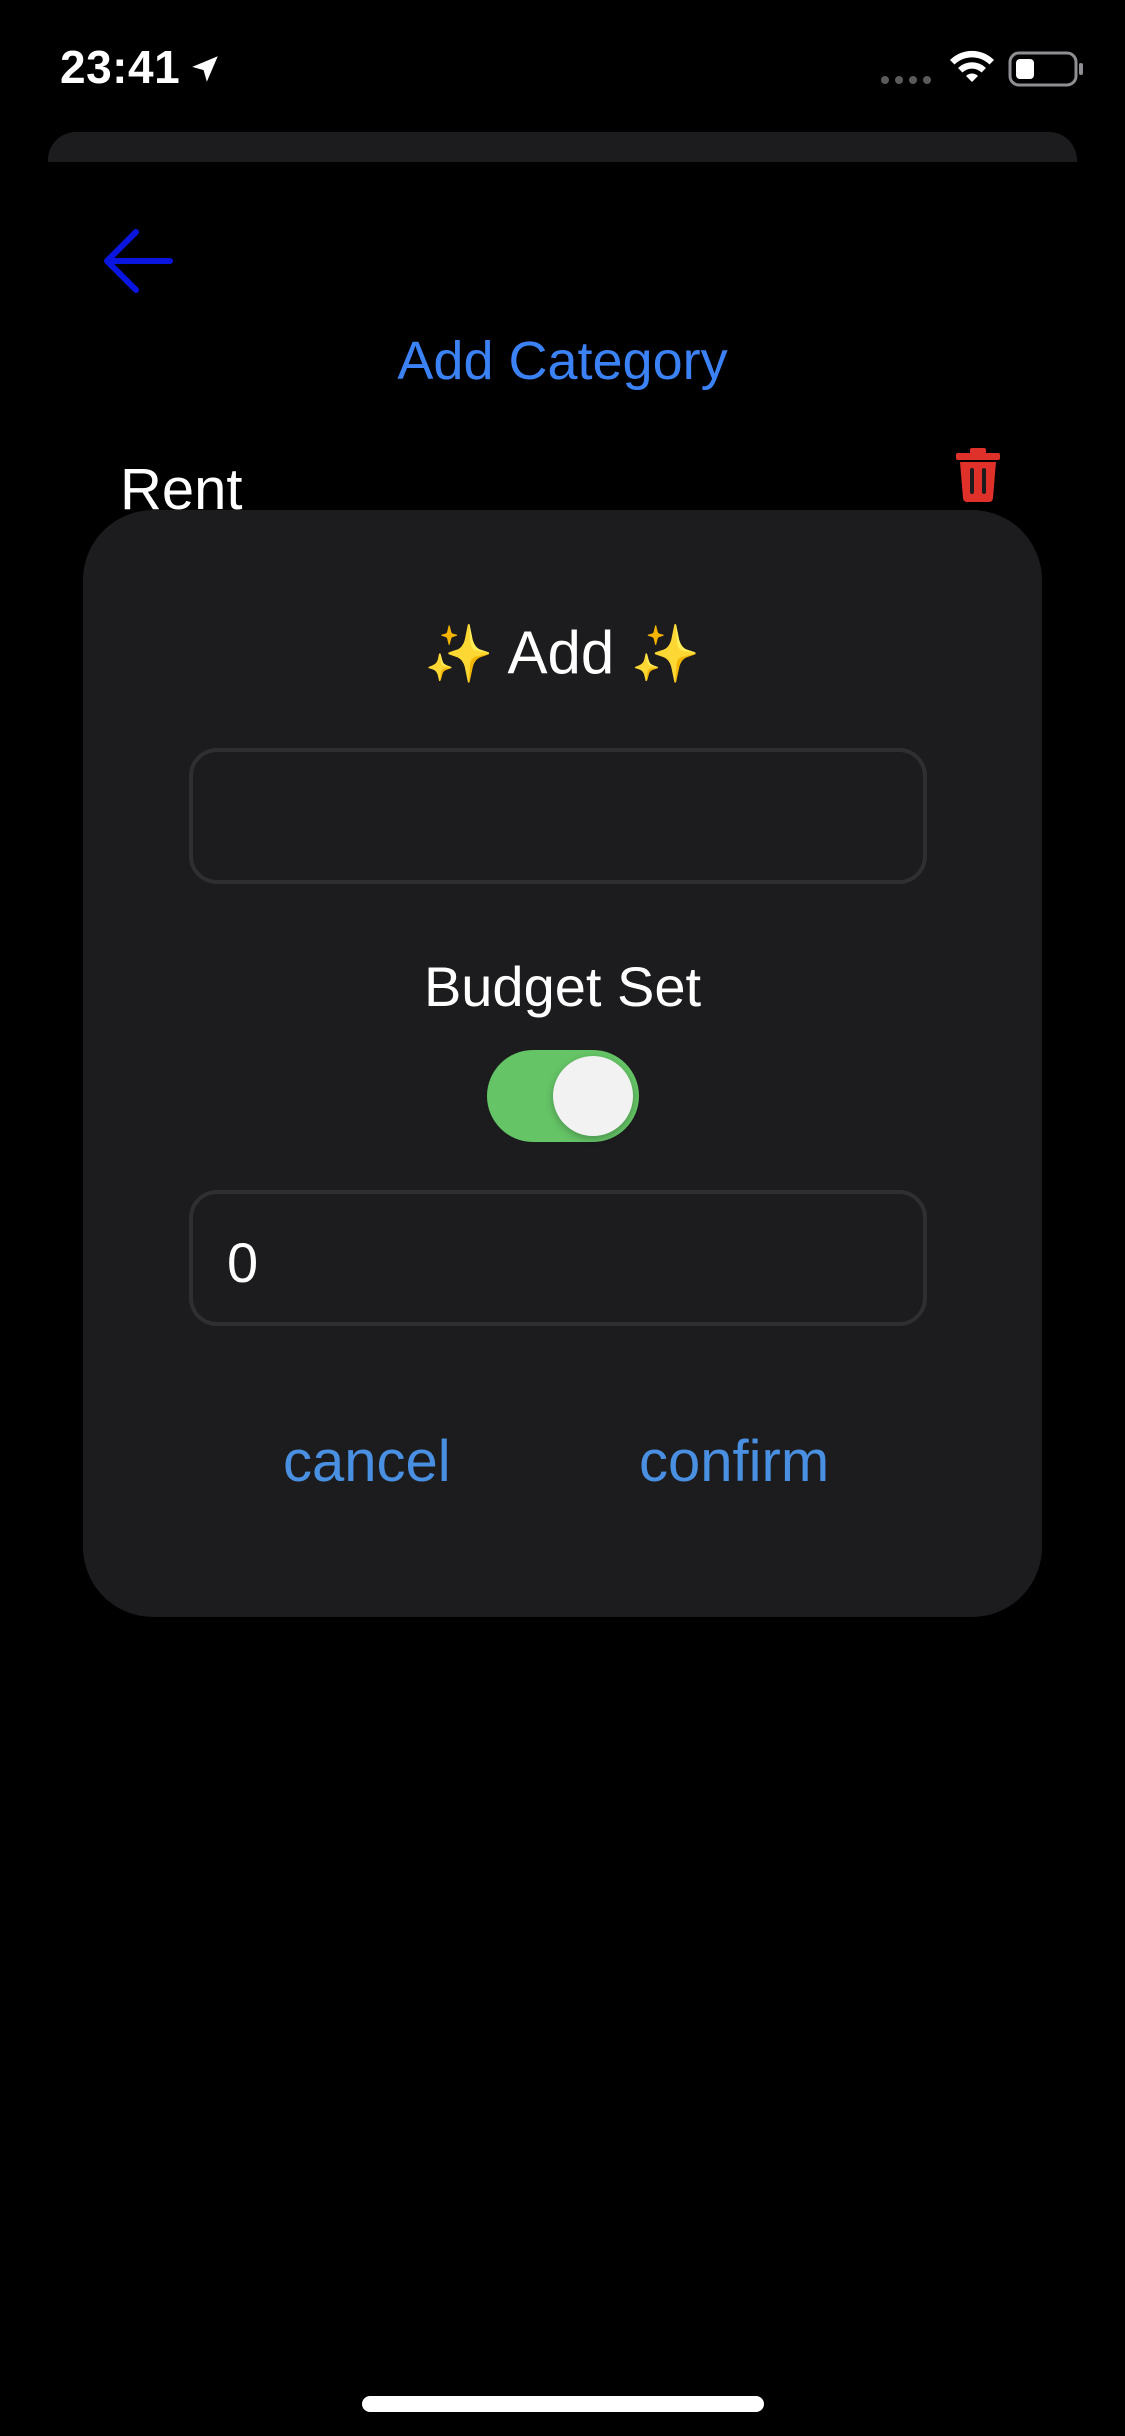 This screenshot has height=2436, width=1125. Describe the element at coordinates (593, 1096) in the screenshot. I see `toggle-knob` at that location.